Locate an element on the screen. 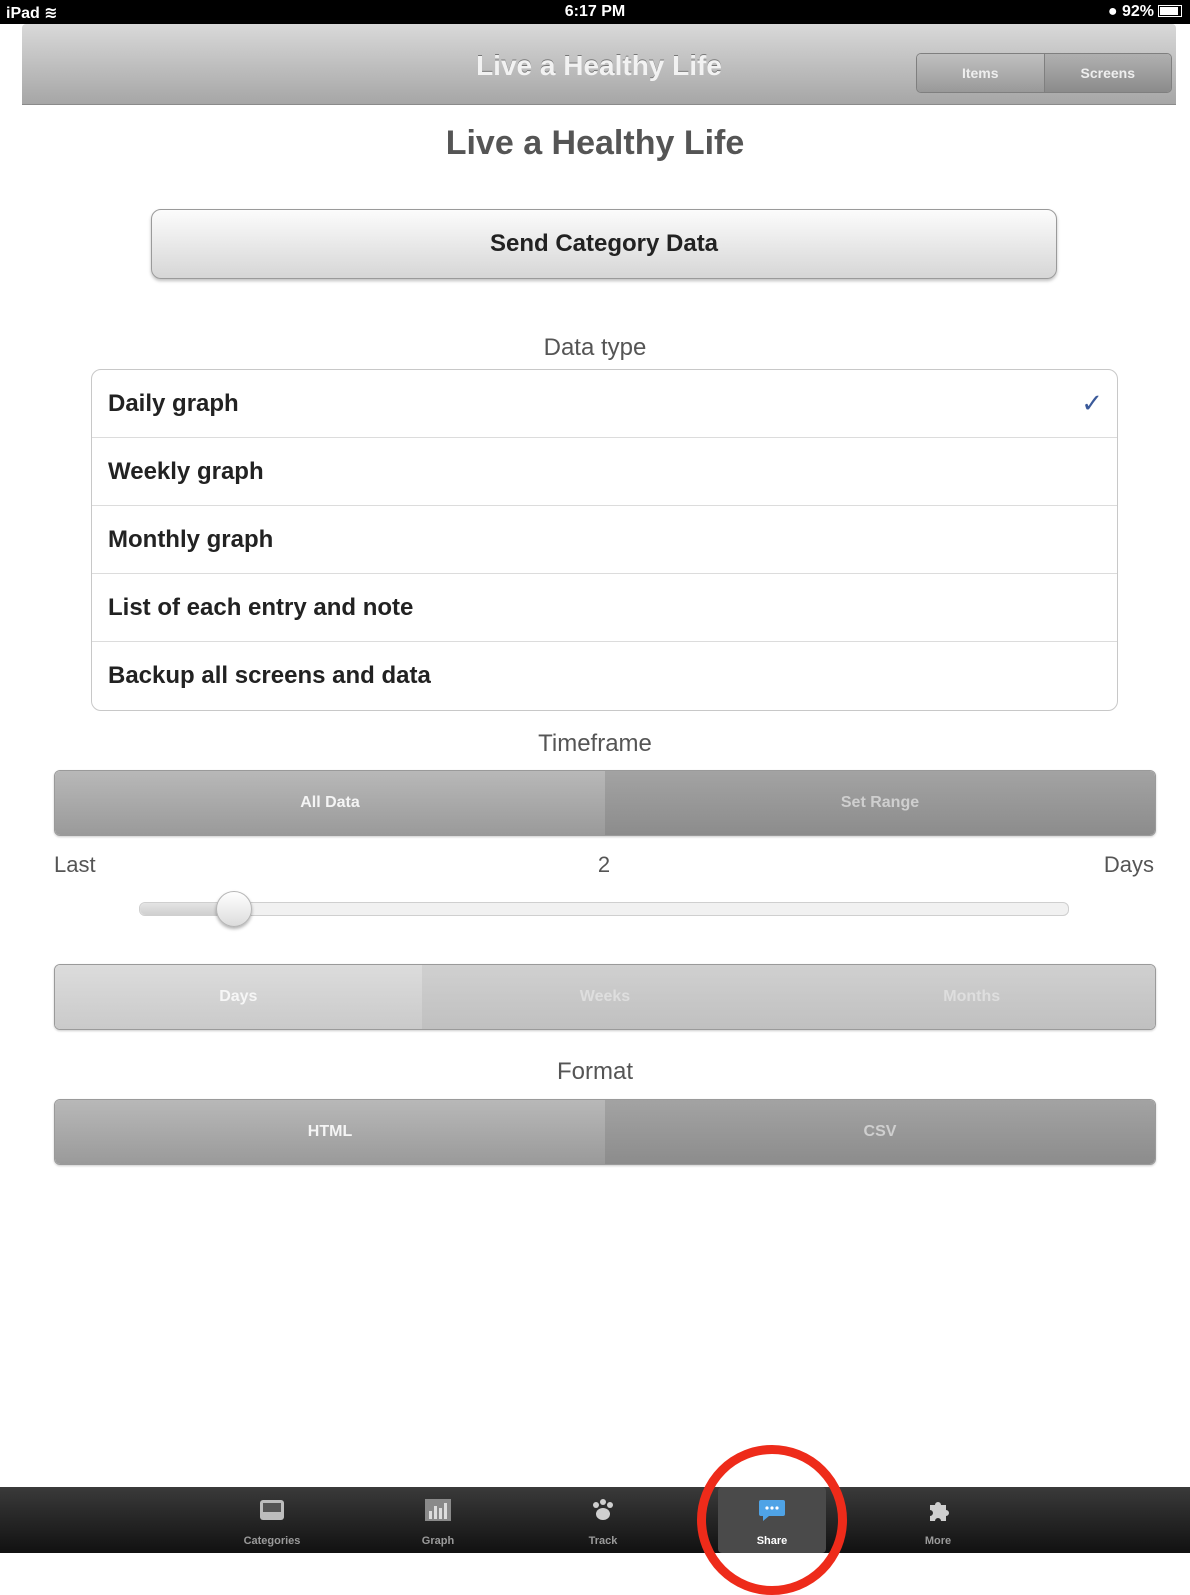 This screenshot has height=1595, width=1190. status-time: 6:17 PM is located at coordinates (595, 11).